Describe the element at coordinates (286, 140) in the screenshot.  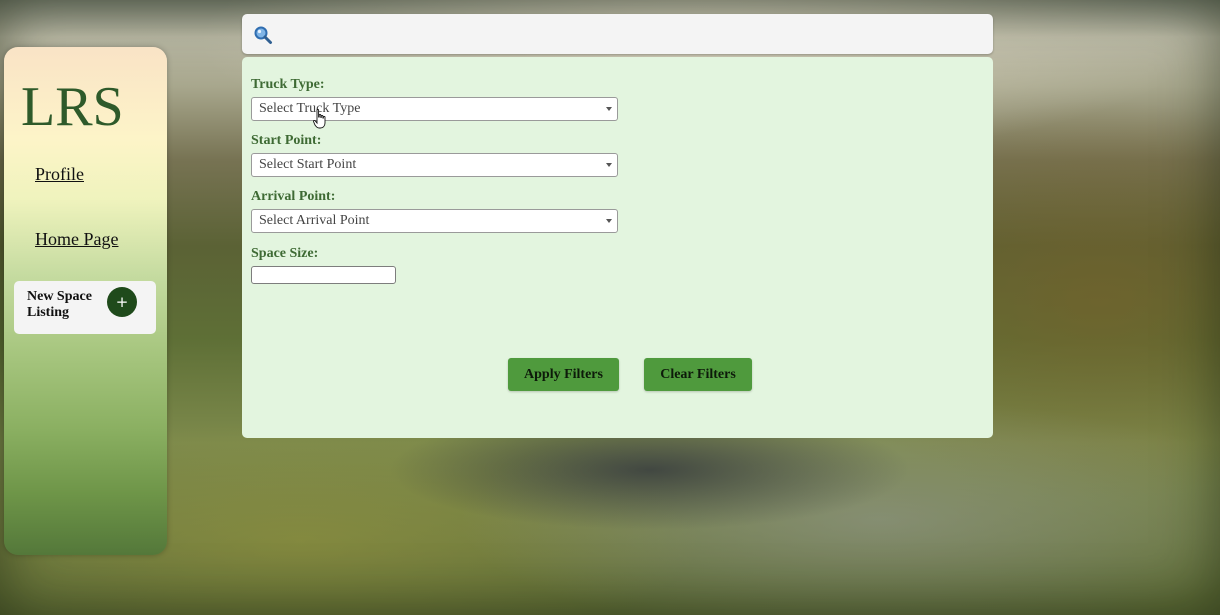
I see `start-point-label: Start Point:` at that location.